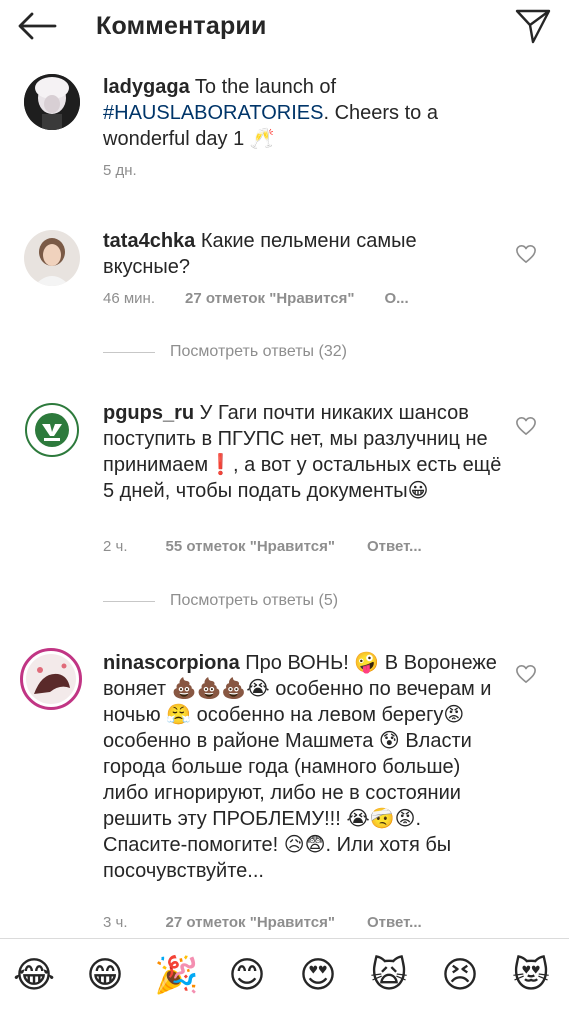  Describe the element at coordinates (220, 601) in the screenshot. I see `view-replies-button: Посмотреть ответы (5)` at that location.